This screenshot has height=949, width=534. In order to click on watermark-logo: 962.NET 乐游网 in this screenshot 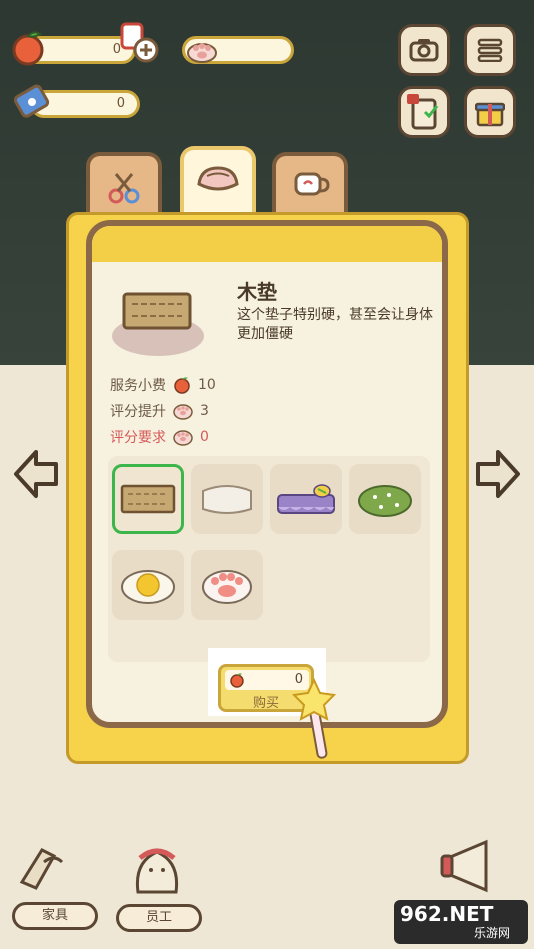, I will do `click(461, 922)`.